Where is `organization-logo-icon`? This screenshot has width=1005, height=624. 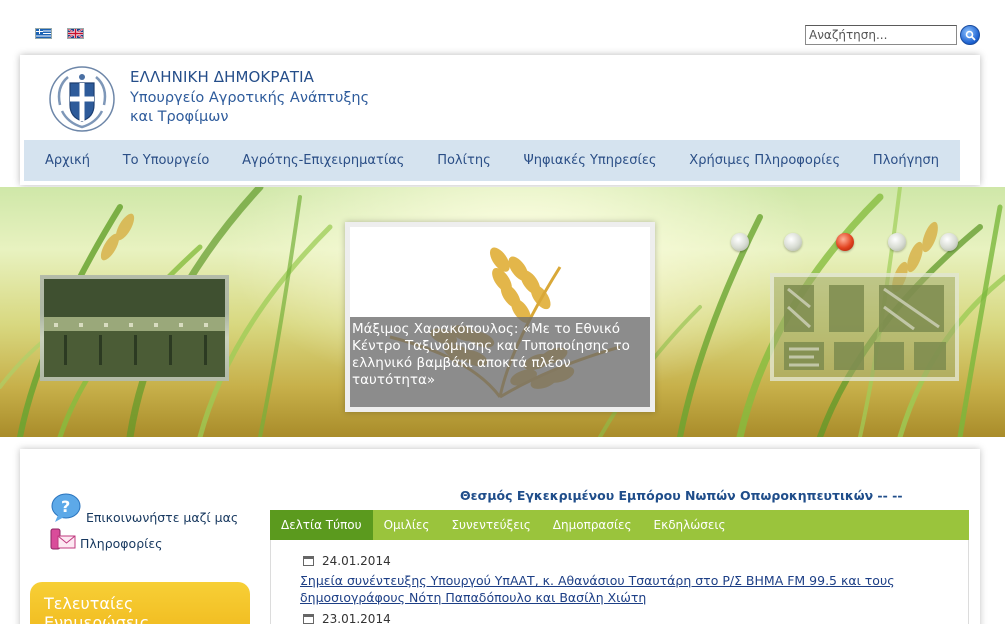 organization-logo-icon is located at coordinates (865, 327).